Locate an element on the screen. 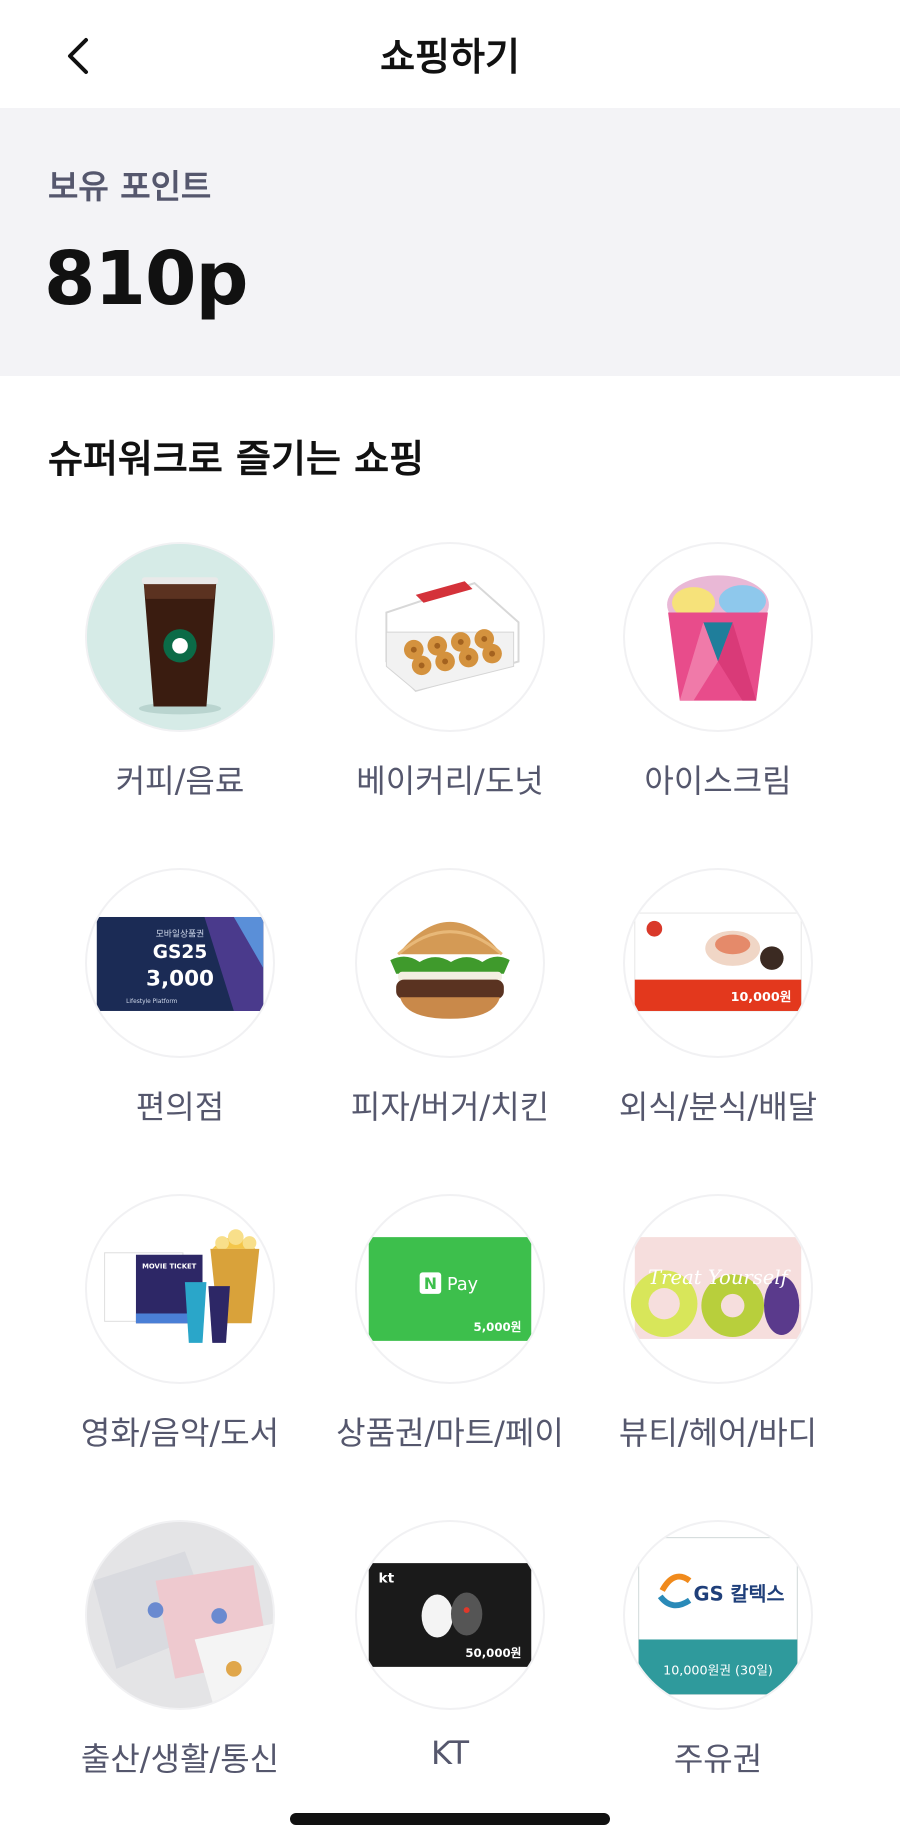  donut-box-icon is located at coordinates (450, 637).